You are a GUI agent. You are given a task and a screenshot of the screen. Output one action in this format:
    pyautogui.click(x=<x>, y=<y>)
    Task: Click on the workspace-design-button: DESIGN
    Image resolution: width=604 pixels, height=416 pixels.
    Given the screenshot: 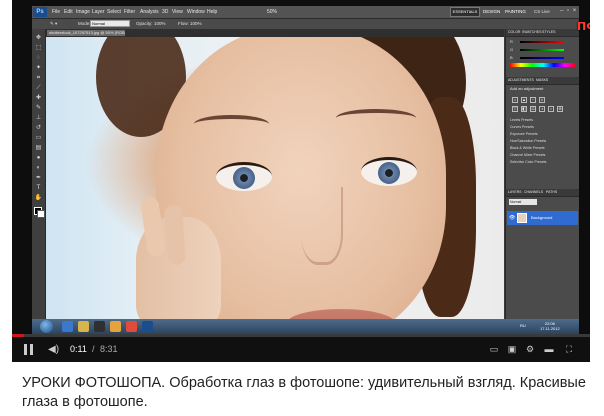 What is the action you would take?
    pyautogui.click(x=491, y=12)
    